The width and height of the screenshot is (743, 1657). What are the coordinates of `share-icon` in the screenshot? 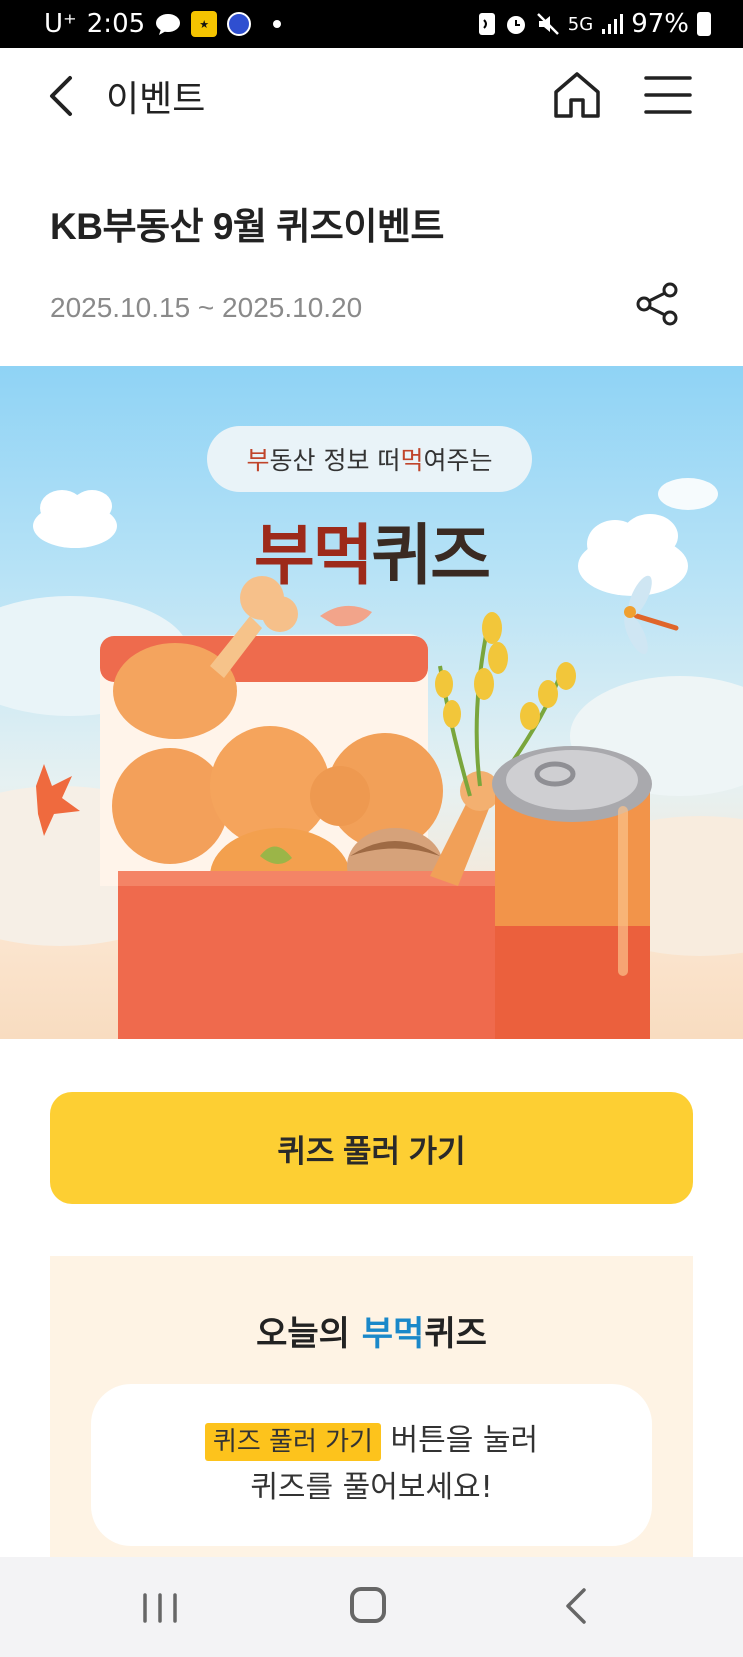 It's located at (658, 304).